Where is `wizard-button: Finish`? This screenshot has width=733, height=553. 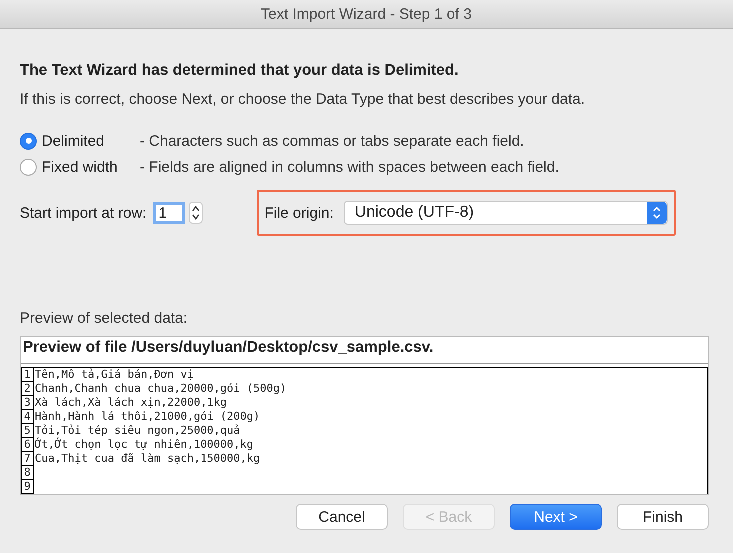 wizard-button: Finish is located at coordinates (663, 517).